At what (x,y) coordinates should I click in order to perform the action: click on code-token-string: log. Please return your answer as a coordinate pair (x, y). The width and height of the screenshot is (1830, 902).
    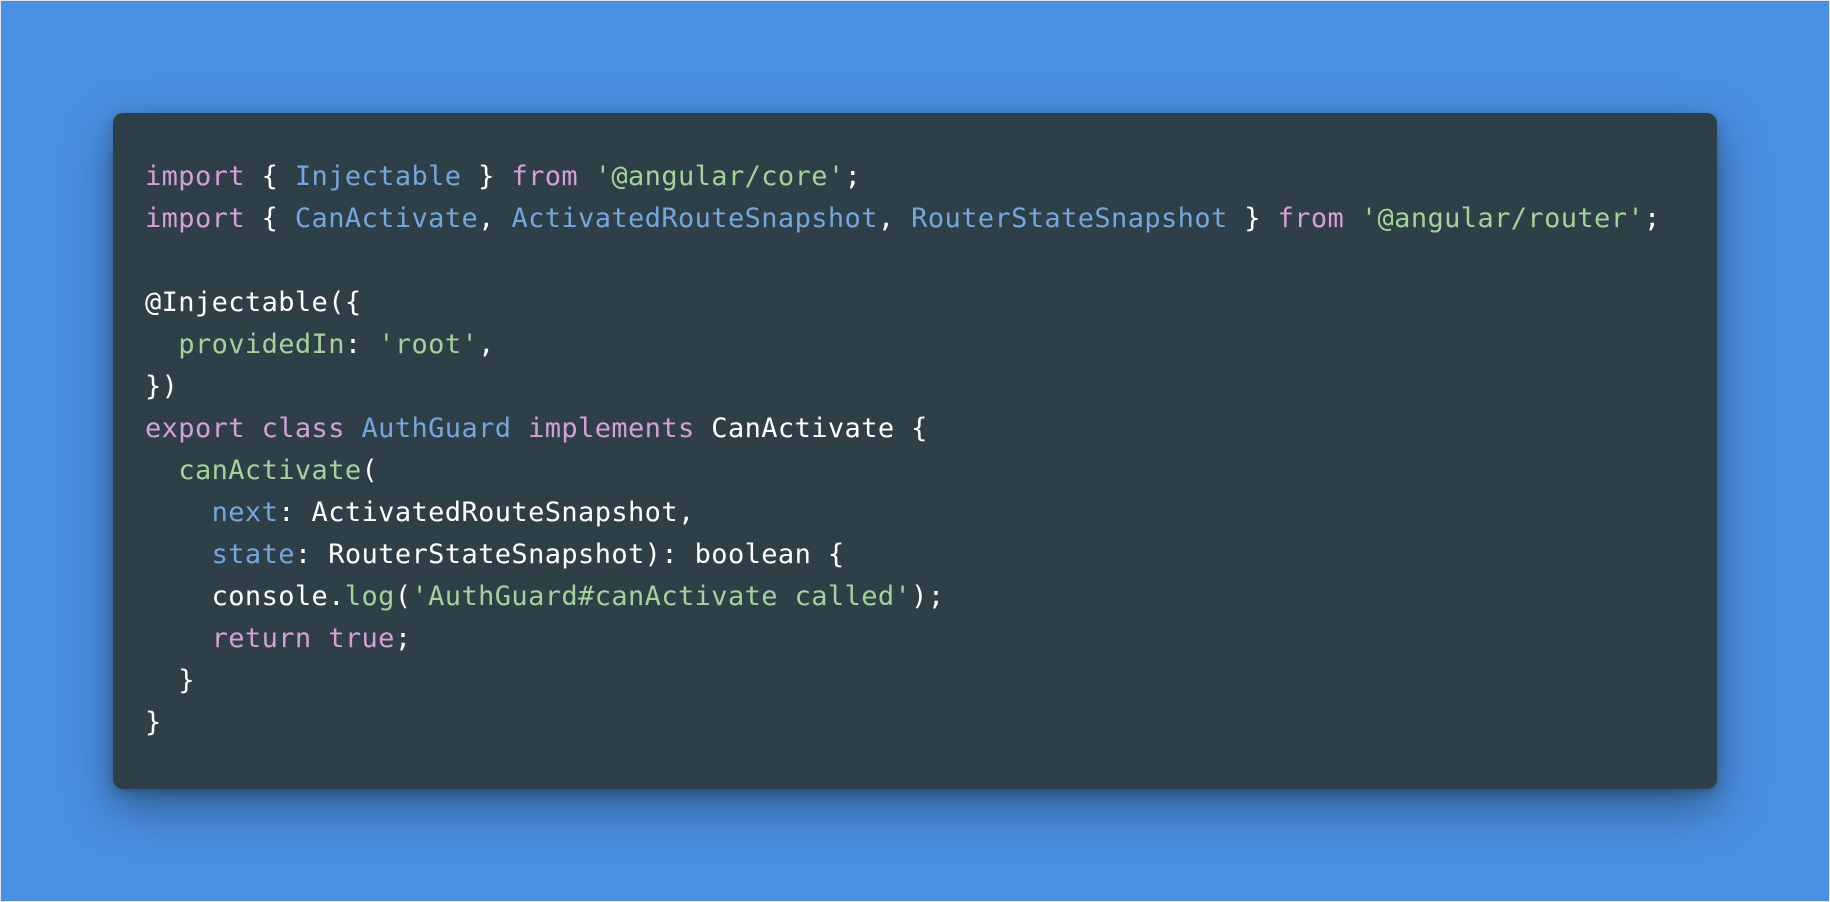
    Looking at the image, I should click on (369, 596).